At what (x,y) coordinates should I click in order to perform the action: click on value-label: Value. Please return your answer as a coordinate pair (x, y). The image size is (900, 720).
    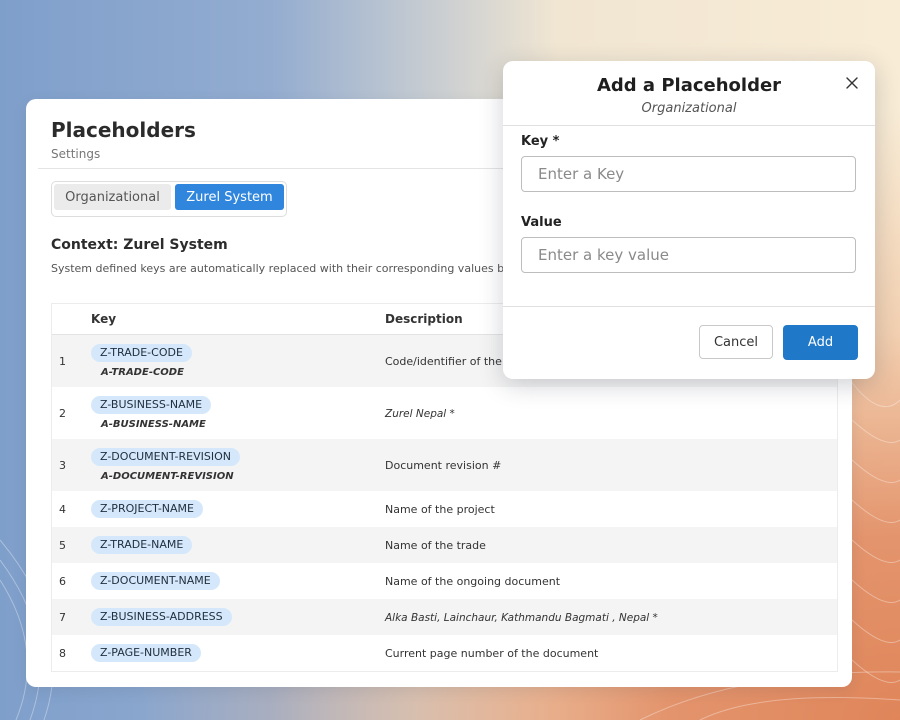
    Looking at the image, I should click on (541, 222).